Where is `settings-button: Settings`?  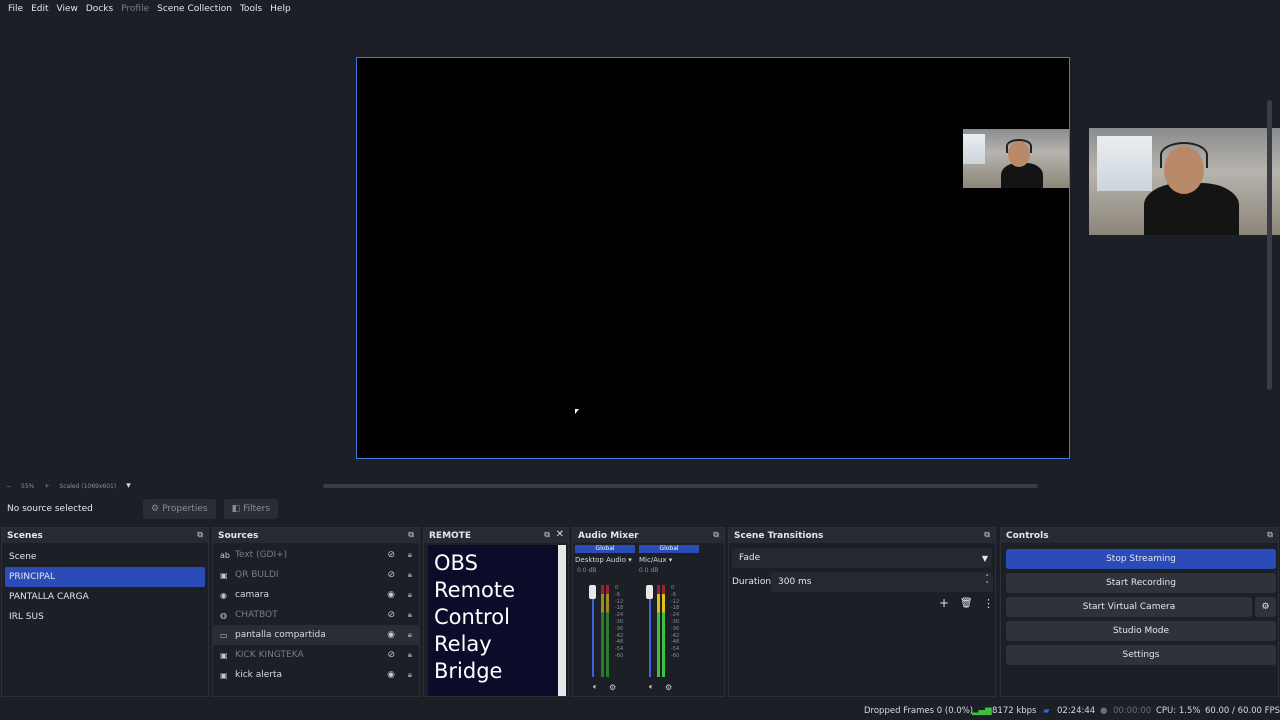
settings-button: Settings is located at coordinates (1141, 655).